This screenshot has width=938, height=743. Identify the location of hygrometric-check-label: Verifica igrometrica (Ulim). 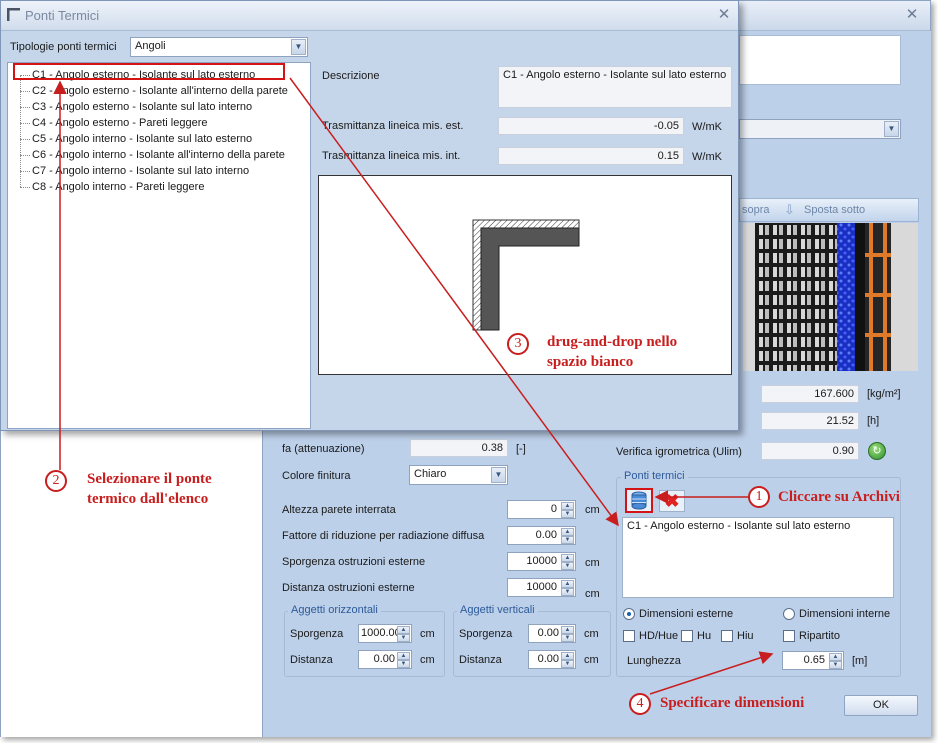
(679, 452).